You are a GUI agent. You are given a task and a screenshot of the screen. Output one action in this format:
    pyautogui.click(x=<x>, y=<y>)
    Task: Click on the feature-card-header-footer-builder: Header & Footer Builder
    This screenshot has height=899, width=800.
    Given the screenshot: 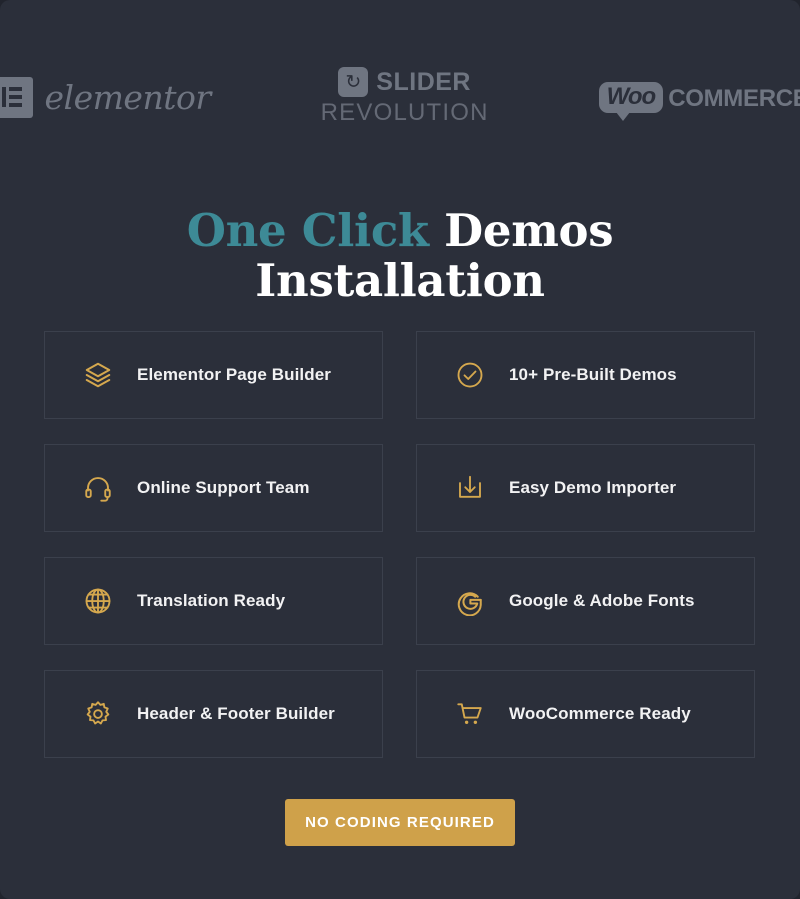 What is the action you would take?
    pyautogui.click(x=213, y=714)
    